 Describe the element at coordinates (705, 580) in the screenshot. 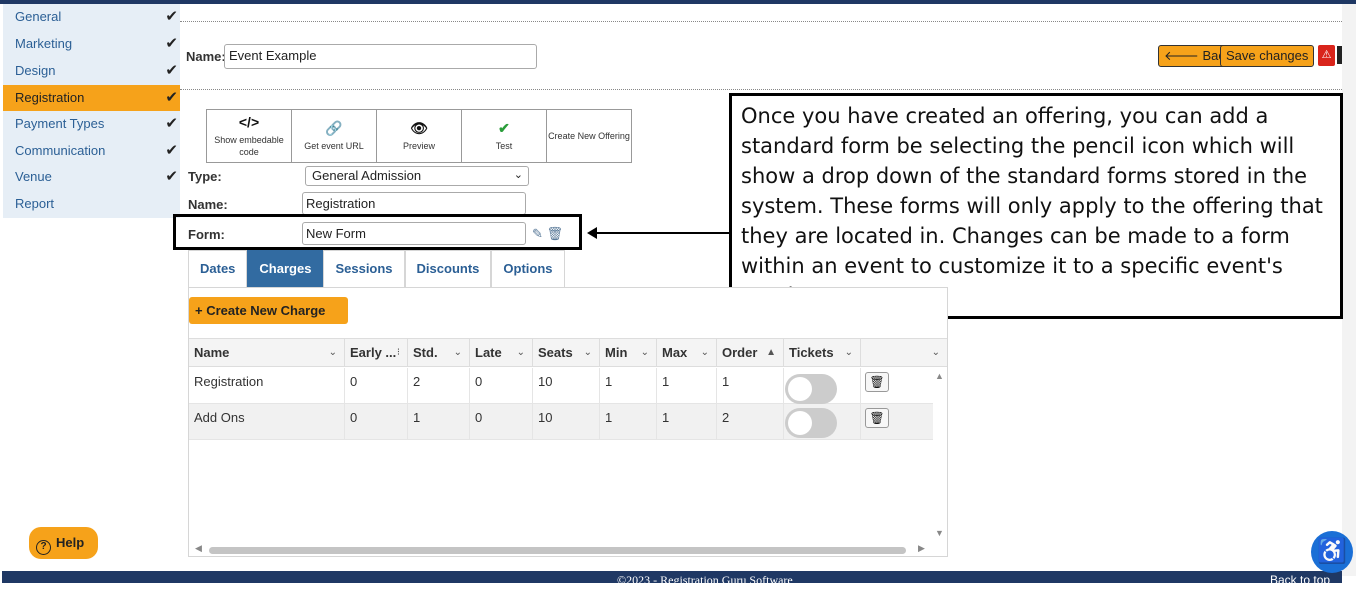

I see `copyright-text: ©2023 - Registration Guru Software` at that location.